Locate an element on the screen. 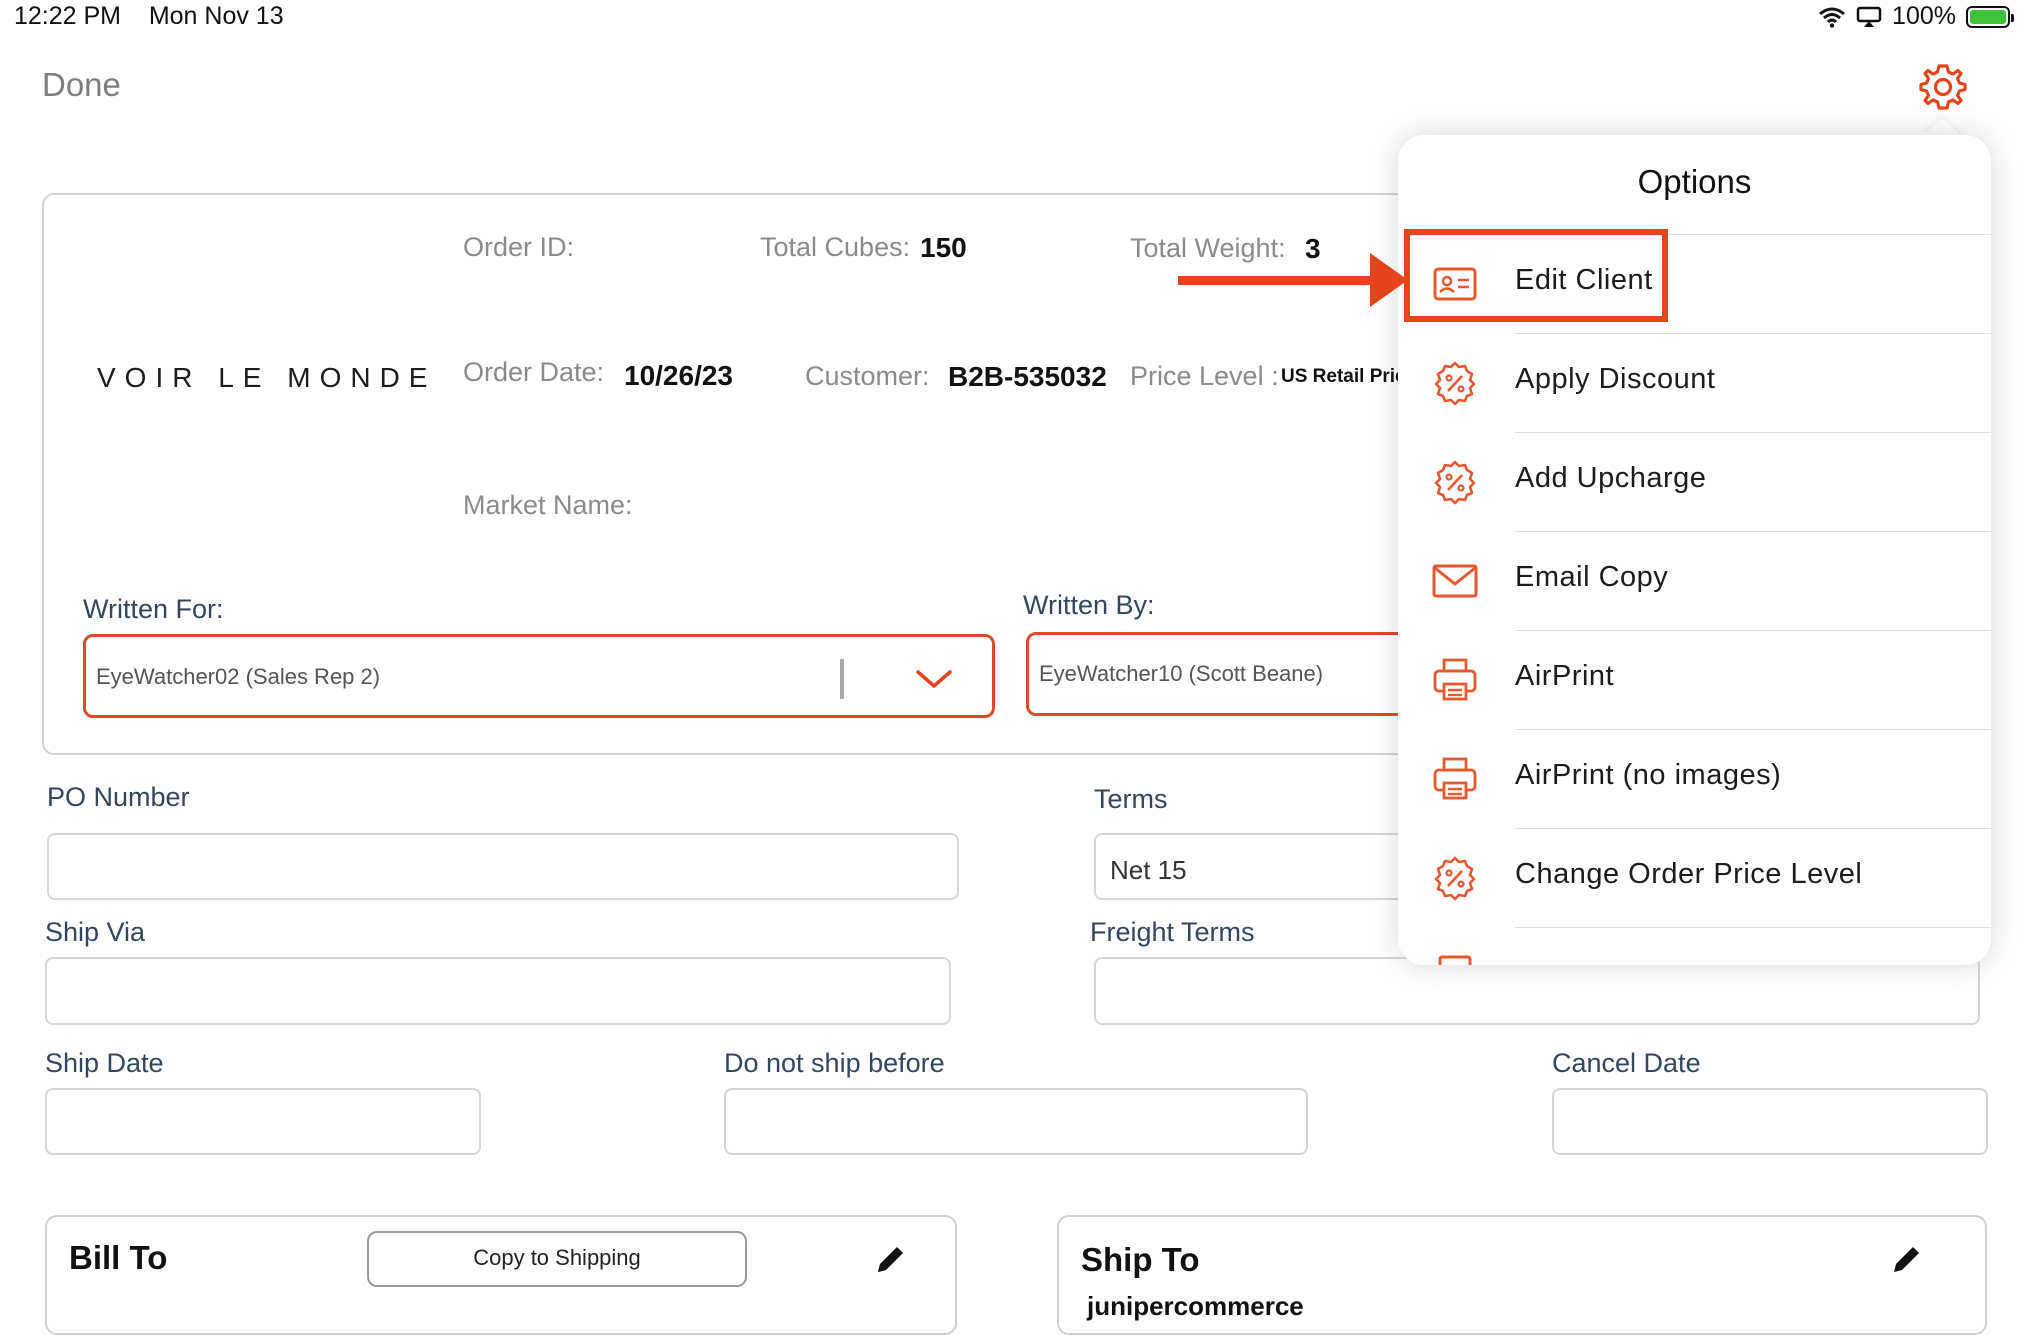  battery-charging-icon is located at coordinates (1990, 16).